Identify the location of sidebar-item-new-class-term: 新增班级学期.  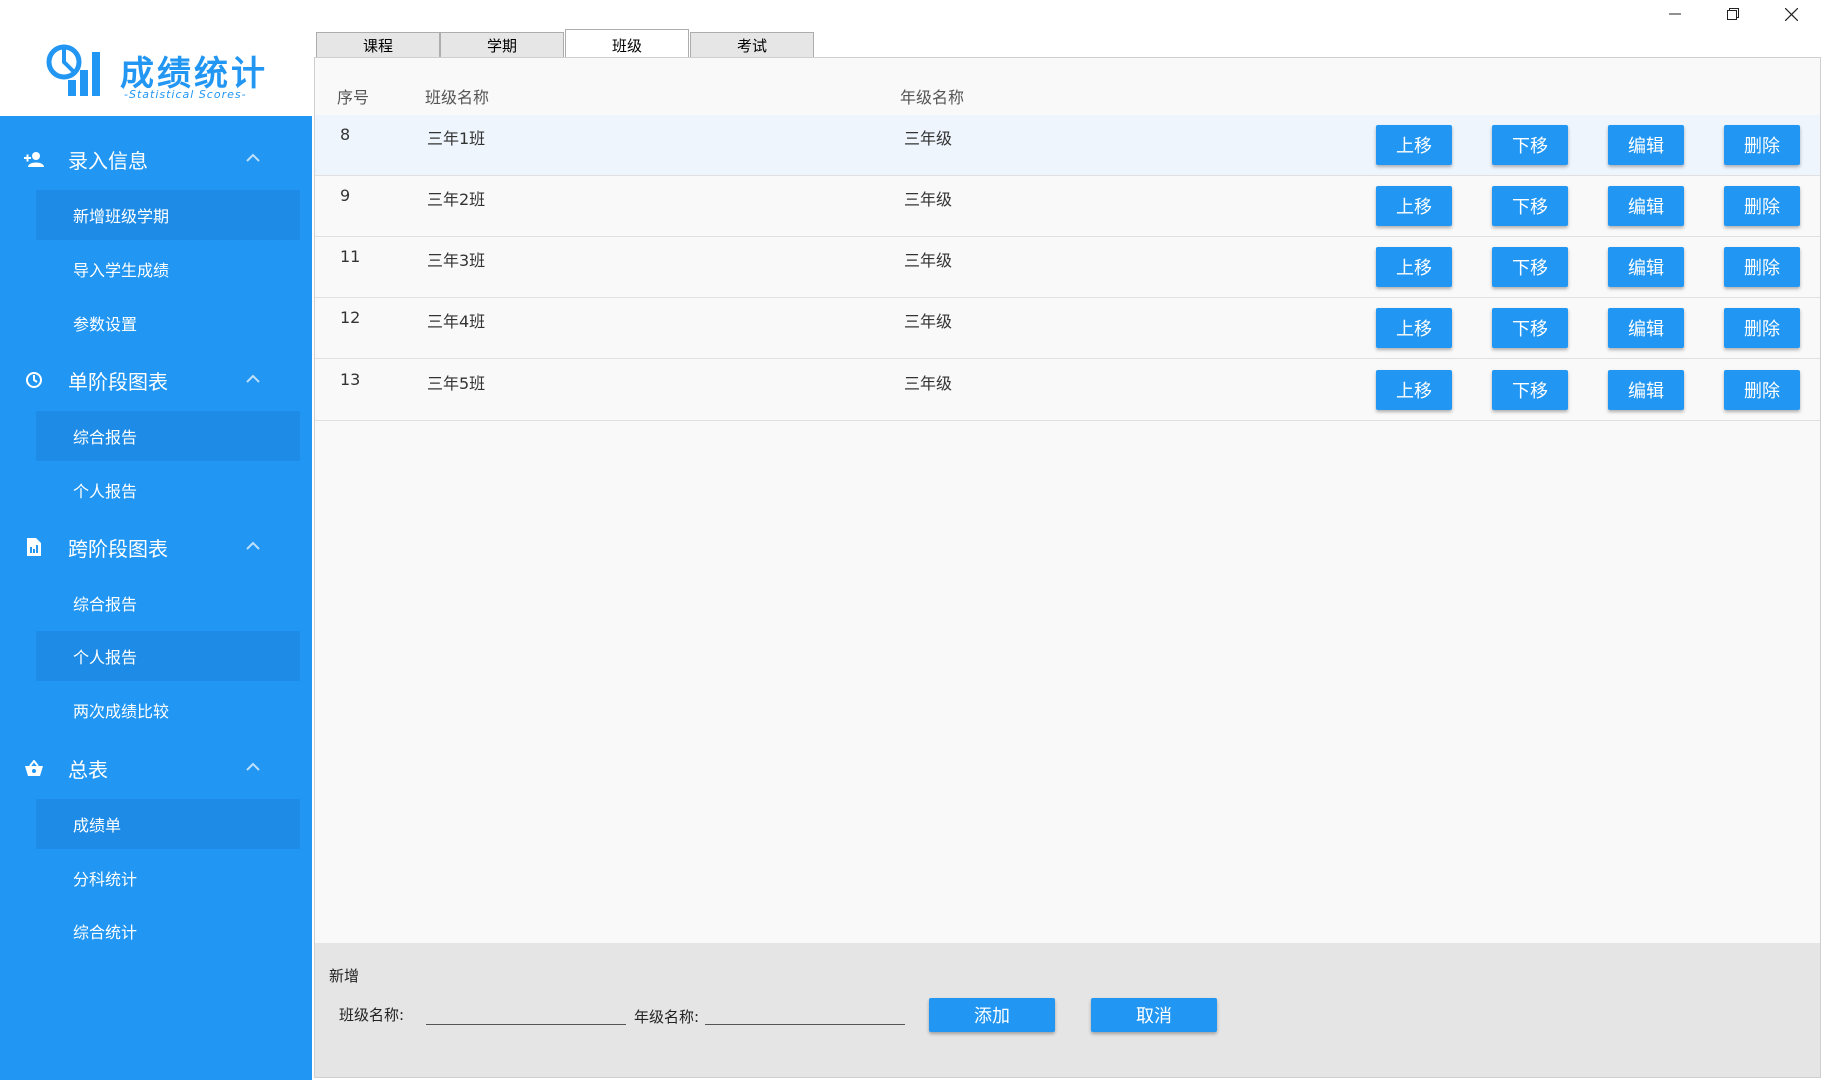
(168, 215).